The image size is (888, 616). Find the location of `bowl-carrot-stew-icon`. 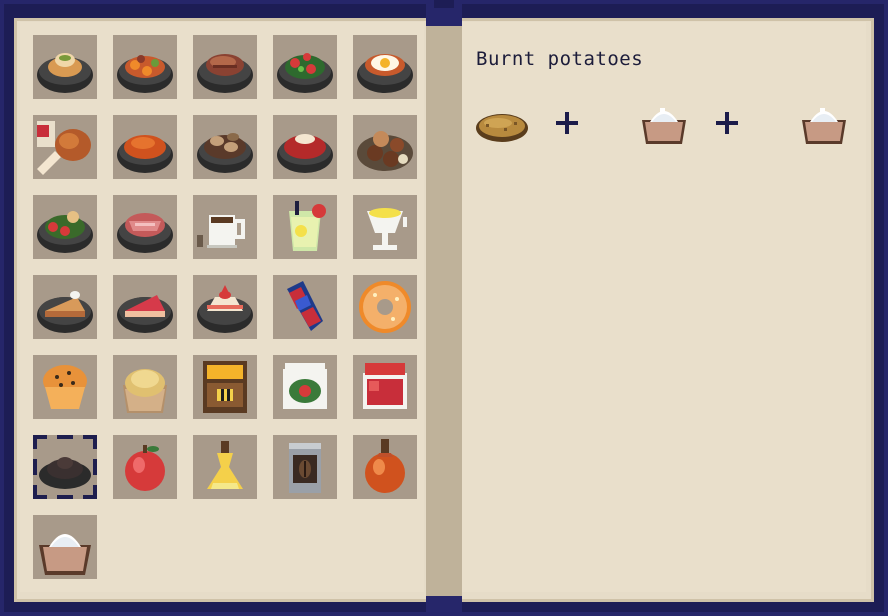

bowl-carrot-stew-icon is located at coordinates (145, 74).